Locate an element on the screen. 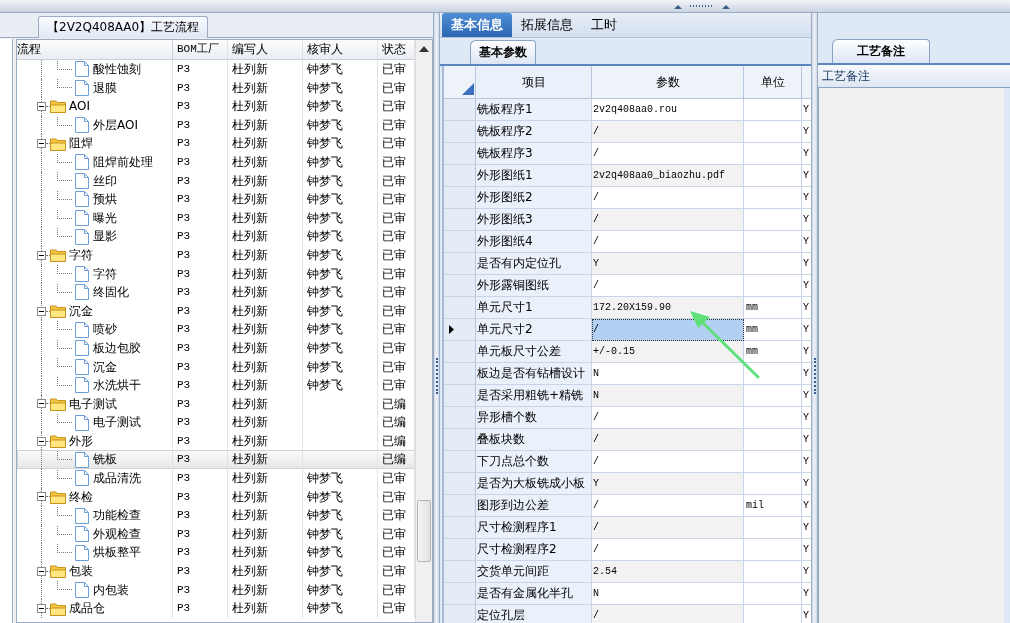 The image size is (1010, 623). tree-row: 显影 P3 杜列新 钟梦飞 已审 is located at coordinates (216, 236).